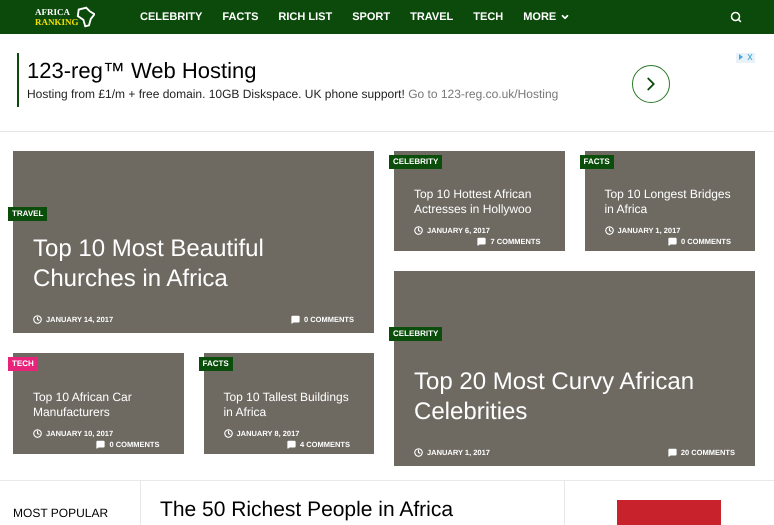 The height and width of the screenshot is (525, 774). Describe the element at coordinates (23, 364) in the screenshot. I see `category-tag: TECH` at that location.